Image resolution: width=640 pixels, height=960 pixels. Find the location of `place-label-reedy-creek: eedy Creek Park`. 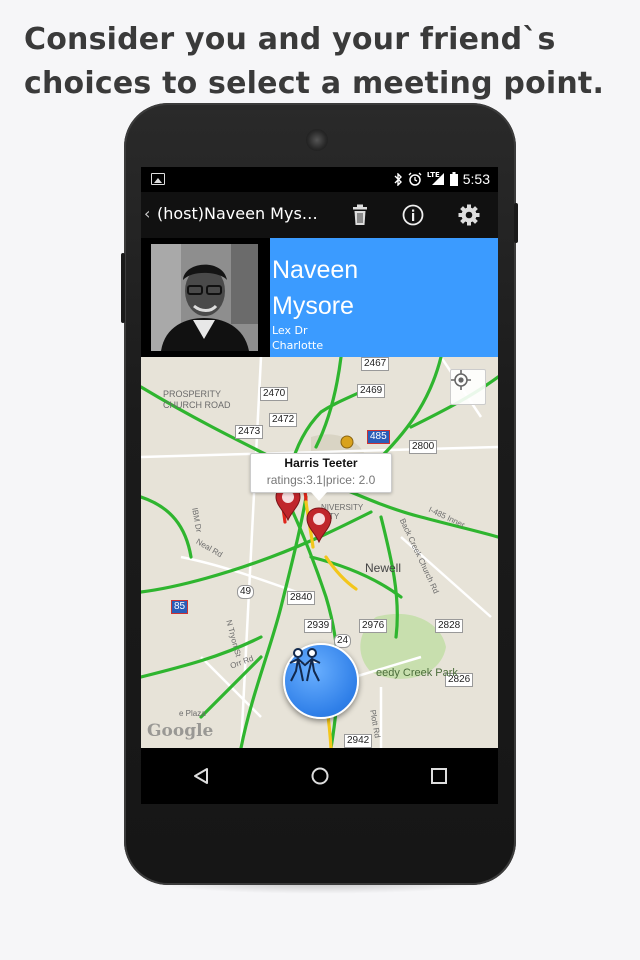

place-label-reedy-creek: eedy Creek Park is located at coordinates (417, 673).